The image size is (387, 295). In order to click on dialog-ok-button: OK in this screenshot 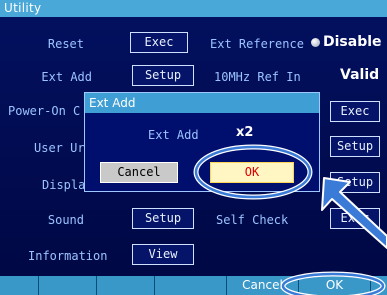, I will do `click(252, 172)`.